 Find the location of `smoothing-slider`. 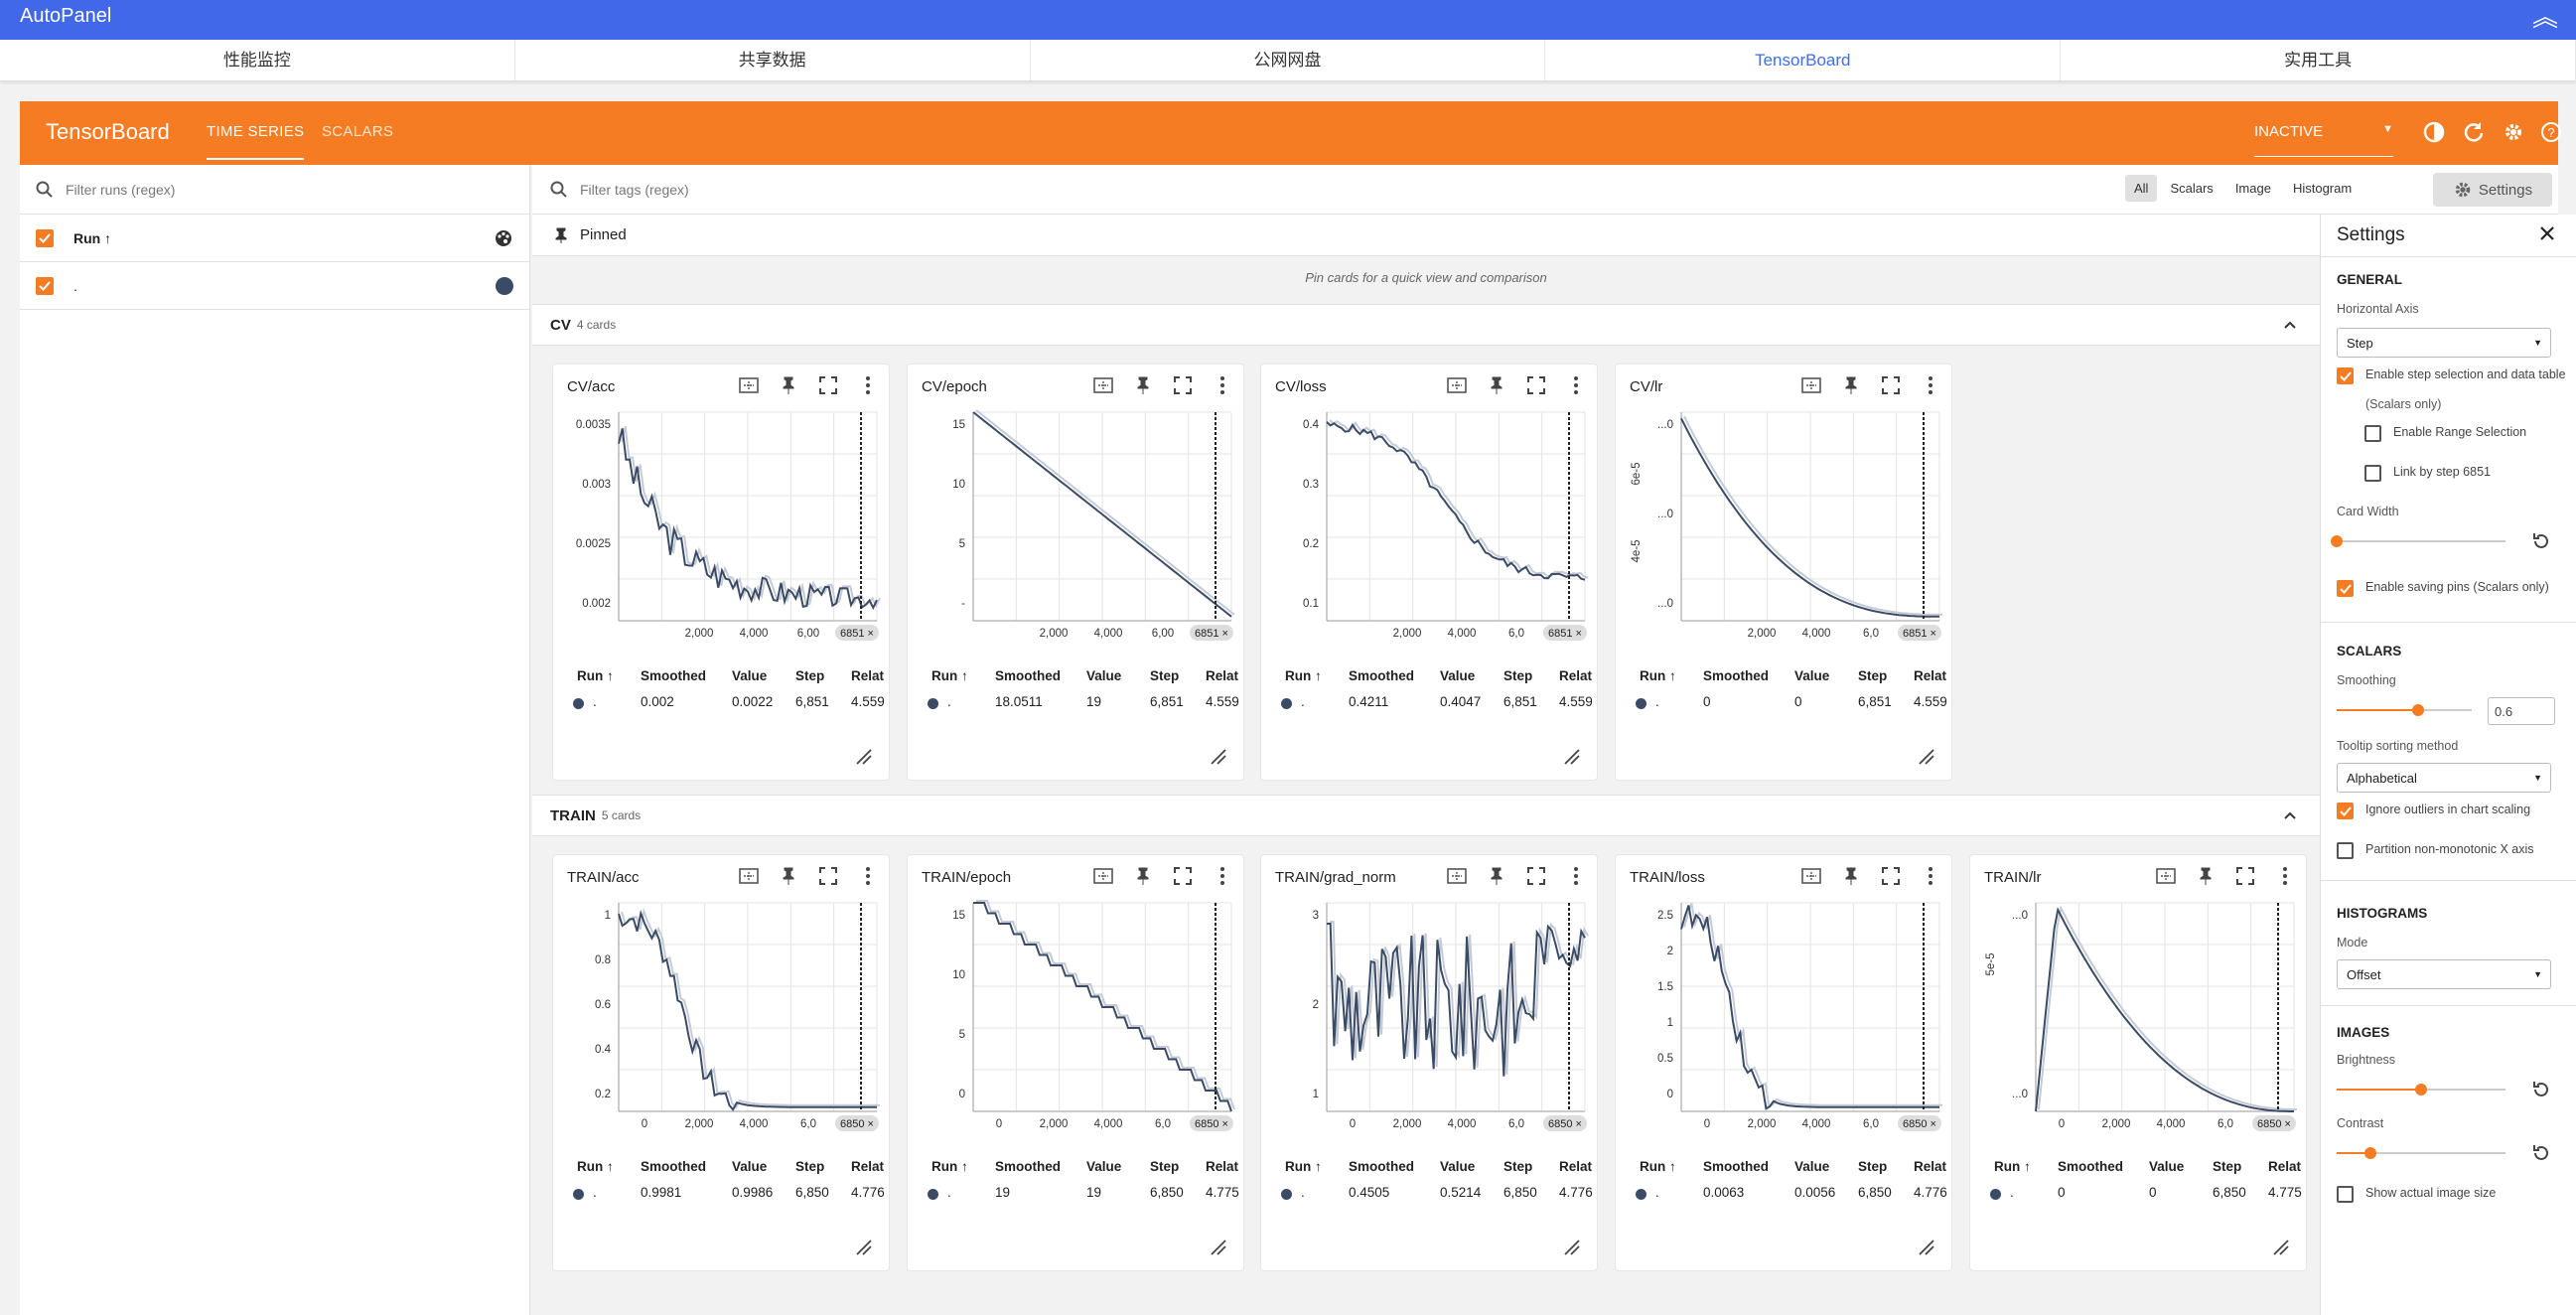

smoothing-slider is located at coordinates (2405, 710).